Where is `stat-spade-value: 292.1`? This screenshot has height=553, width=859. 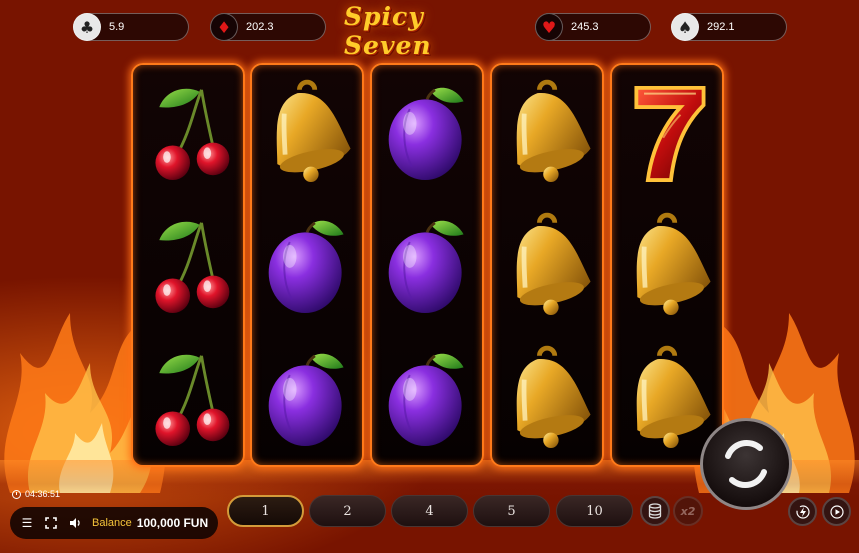
stat-spade-value: 292.1 is located at coordinates (721, 27).